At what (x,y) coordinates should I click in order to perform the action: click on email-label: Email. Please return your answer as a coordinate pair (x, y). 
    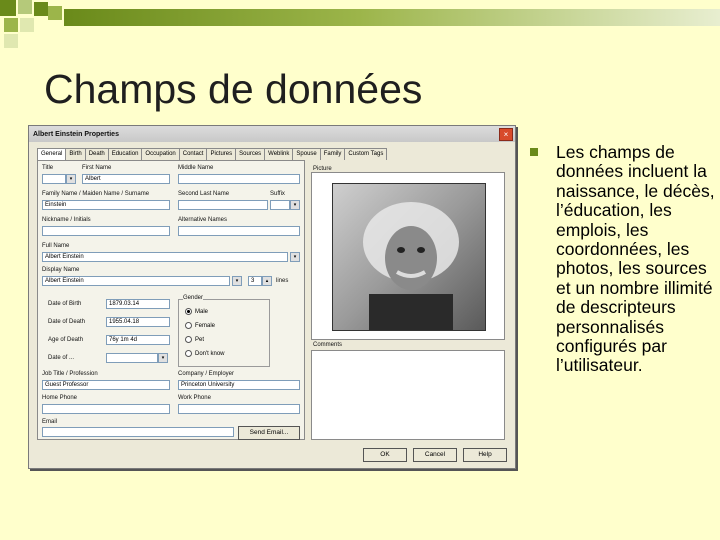
    Looking at the image, I should click on (50, 422).